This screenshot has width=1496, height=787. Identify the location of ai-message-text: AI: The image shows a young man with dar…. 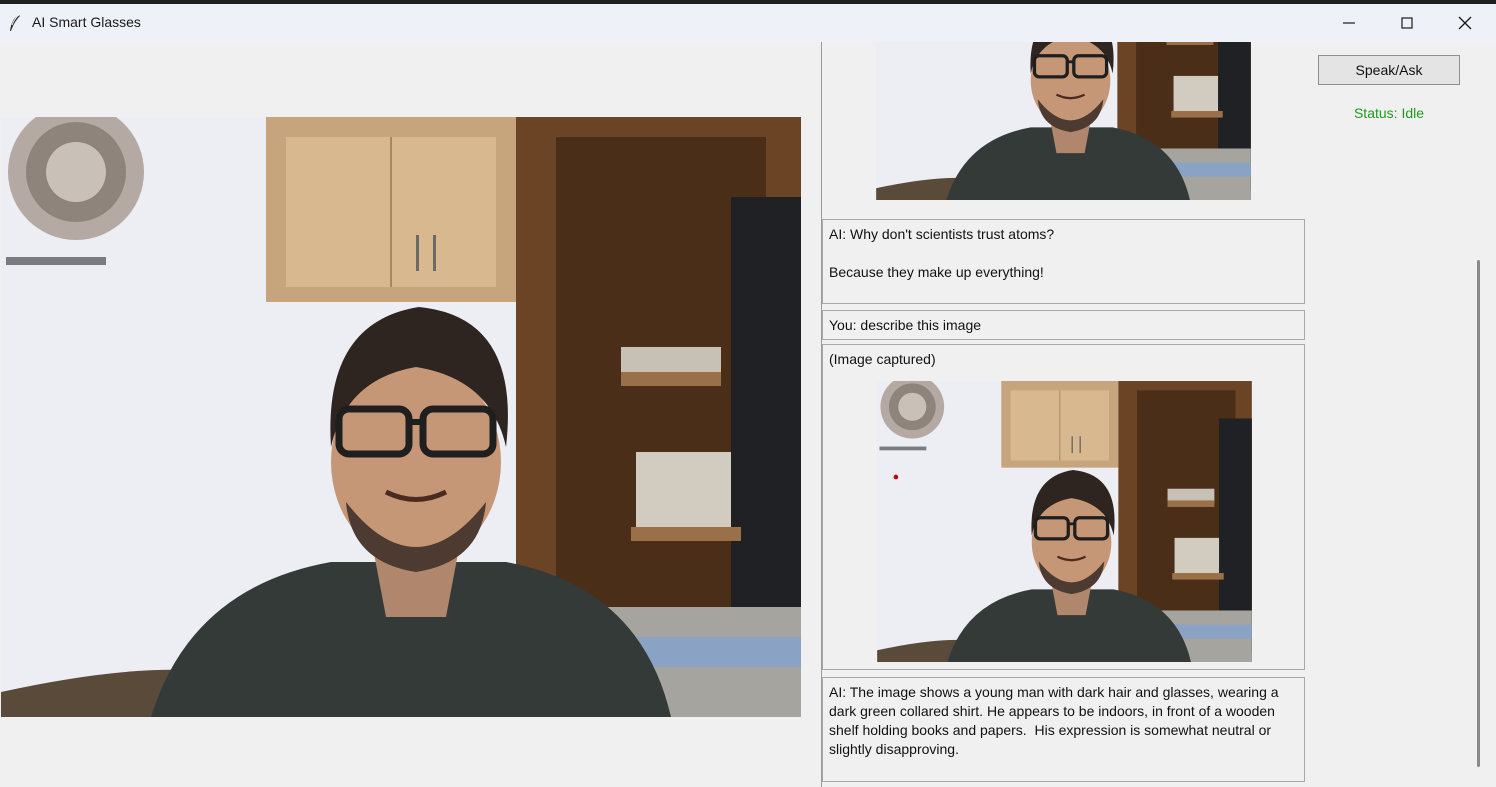
(1056, 720).